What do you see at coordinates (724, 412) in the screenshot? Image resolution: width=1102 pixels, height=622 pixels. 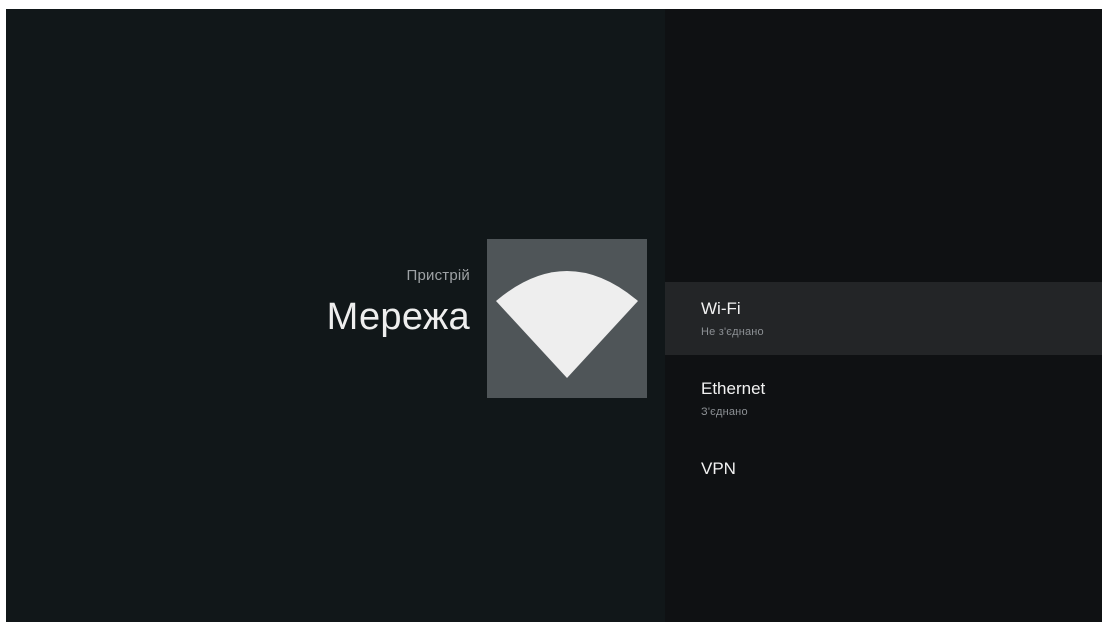 I see `menu-item-status: З'єднано` at bounding box center [724, 412].